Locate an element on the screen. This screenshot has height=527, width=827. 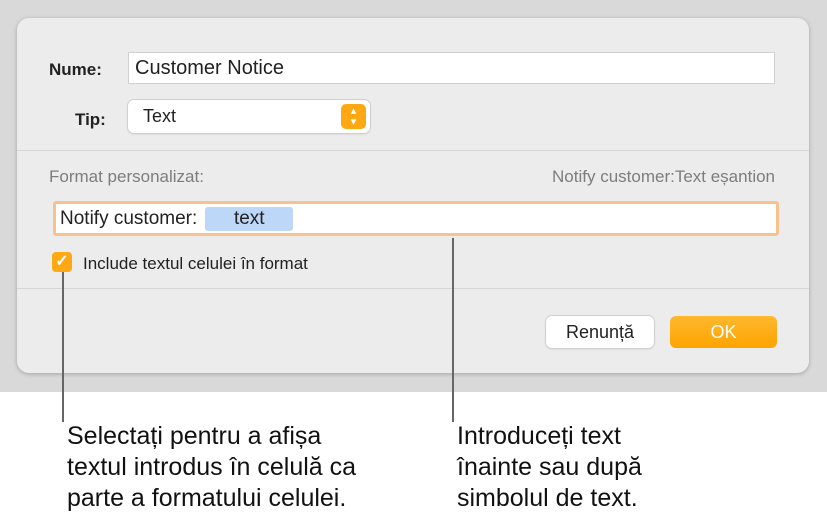
chevron-up-down-icon: ▴ ▾ is located at coordinates (353, 116).